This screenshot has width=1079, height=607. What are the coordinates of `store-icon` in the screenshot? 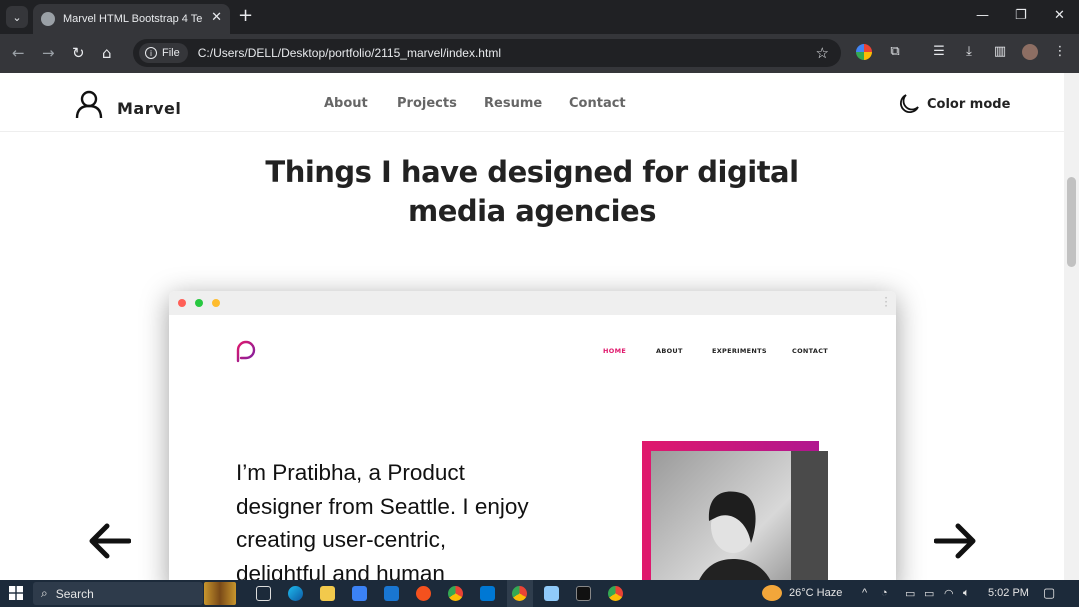 It's located at (359, 593).